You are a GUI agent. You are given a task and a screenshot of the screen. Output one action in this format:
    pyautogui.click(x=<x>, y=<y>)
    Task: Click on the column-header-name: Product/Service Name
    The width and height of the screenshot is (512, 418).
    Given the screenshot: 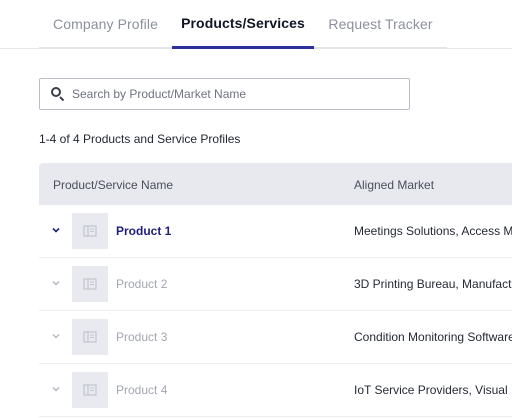 What is the action you would take?
    pyautogui.click(x=113, y=185)
    